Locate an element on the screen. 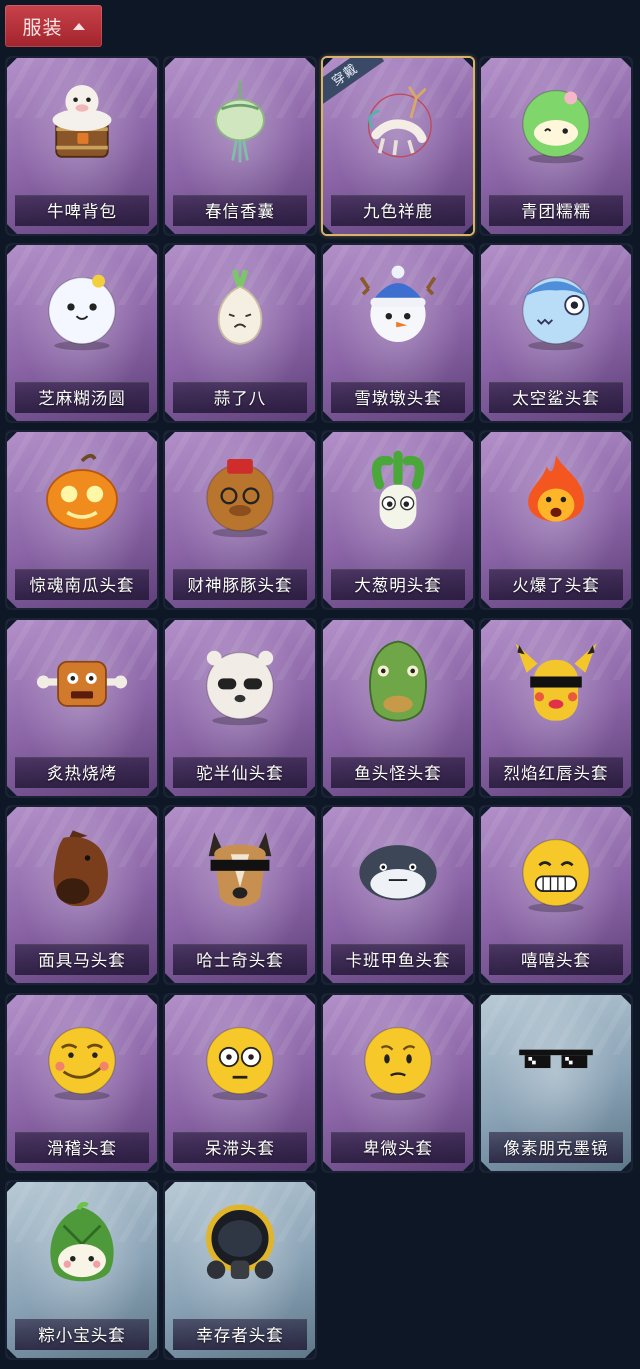 The width and height of the screenshot is (640, 1369). sachet-icon is located at coordinates (240, 120).